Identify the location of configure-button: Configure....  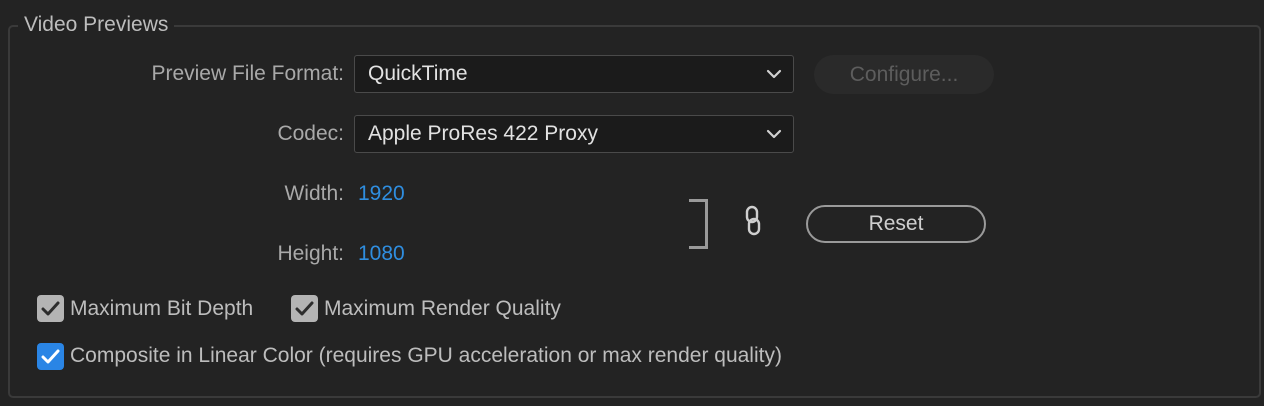
(904, 74).